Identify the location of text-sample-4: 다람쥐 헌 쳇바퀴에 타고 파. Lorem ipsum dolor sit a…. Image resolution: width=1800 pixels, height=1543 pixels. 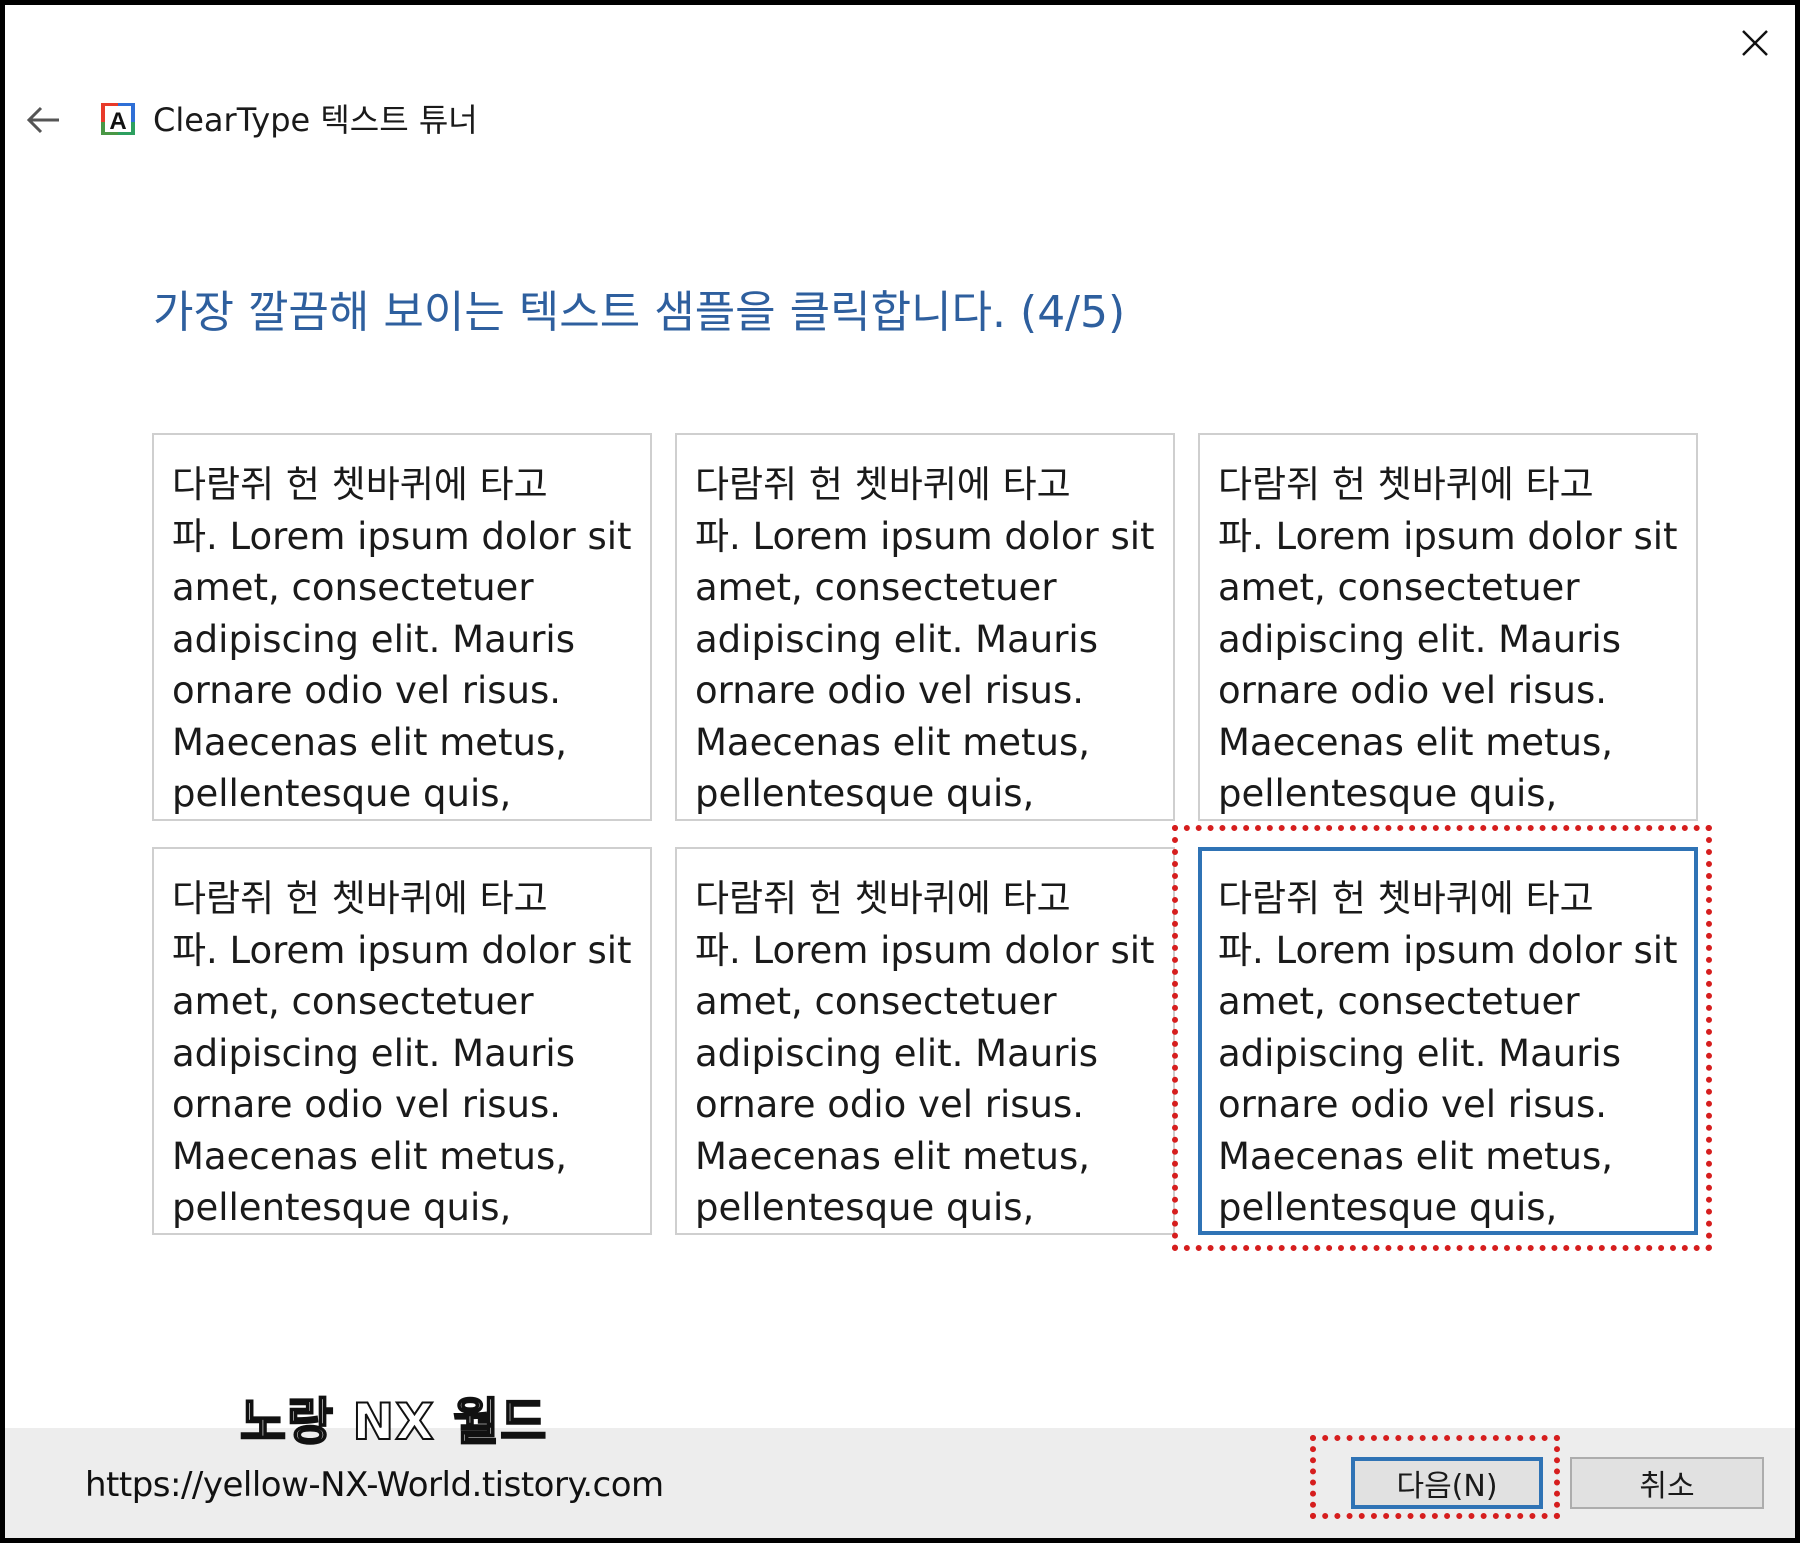
(402, 1041).